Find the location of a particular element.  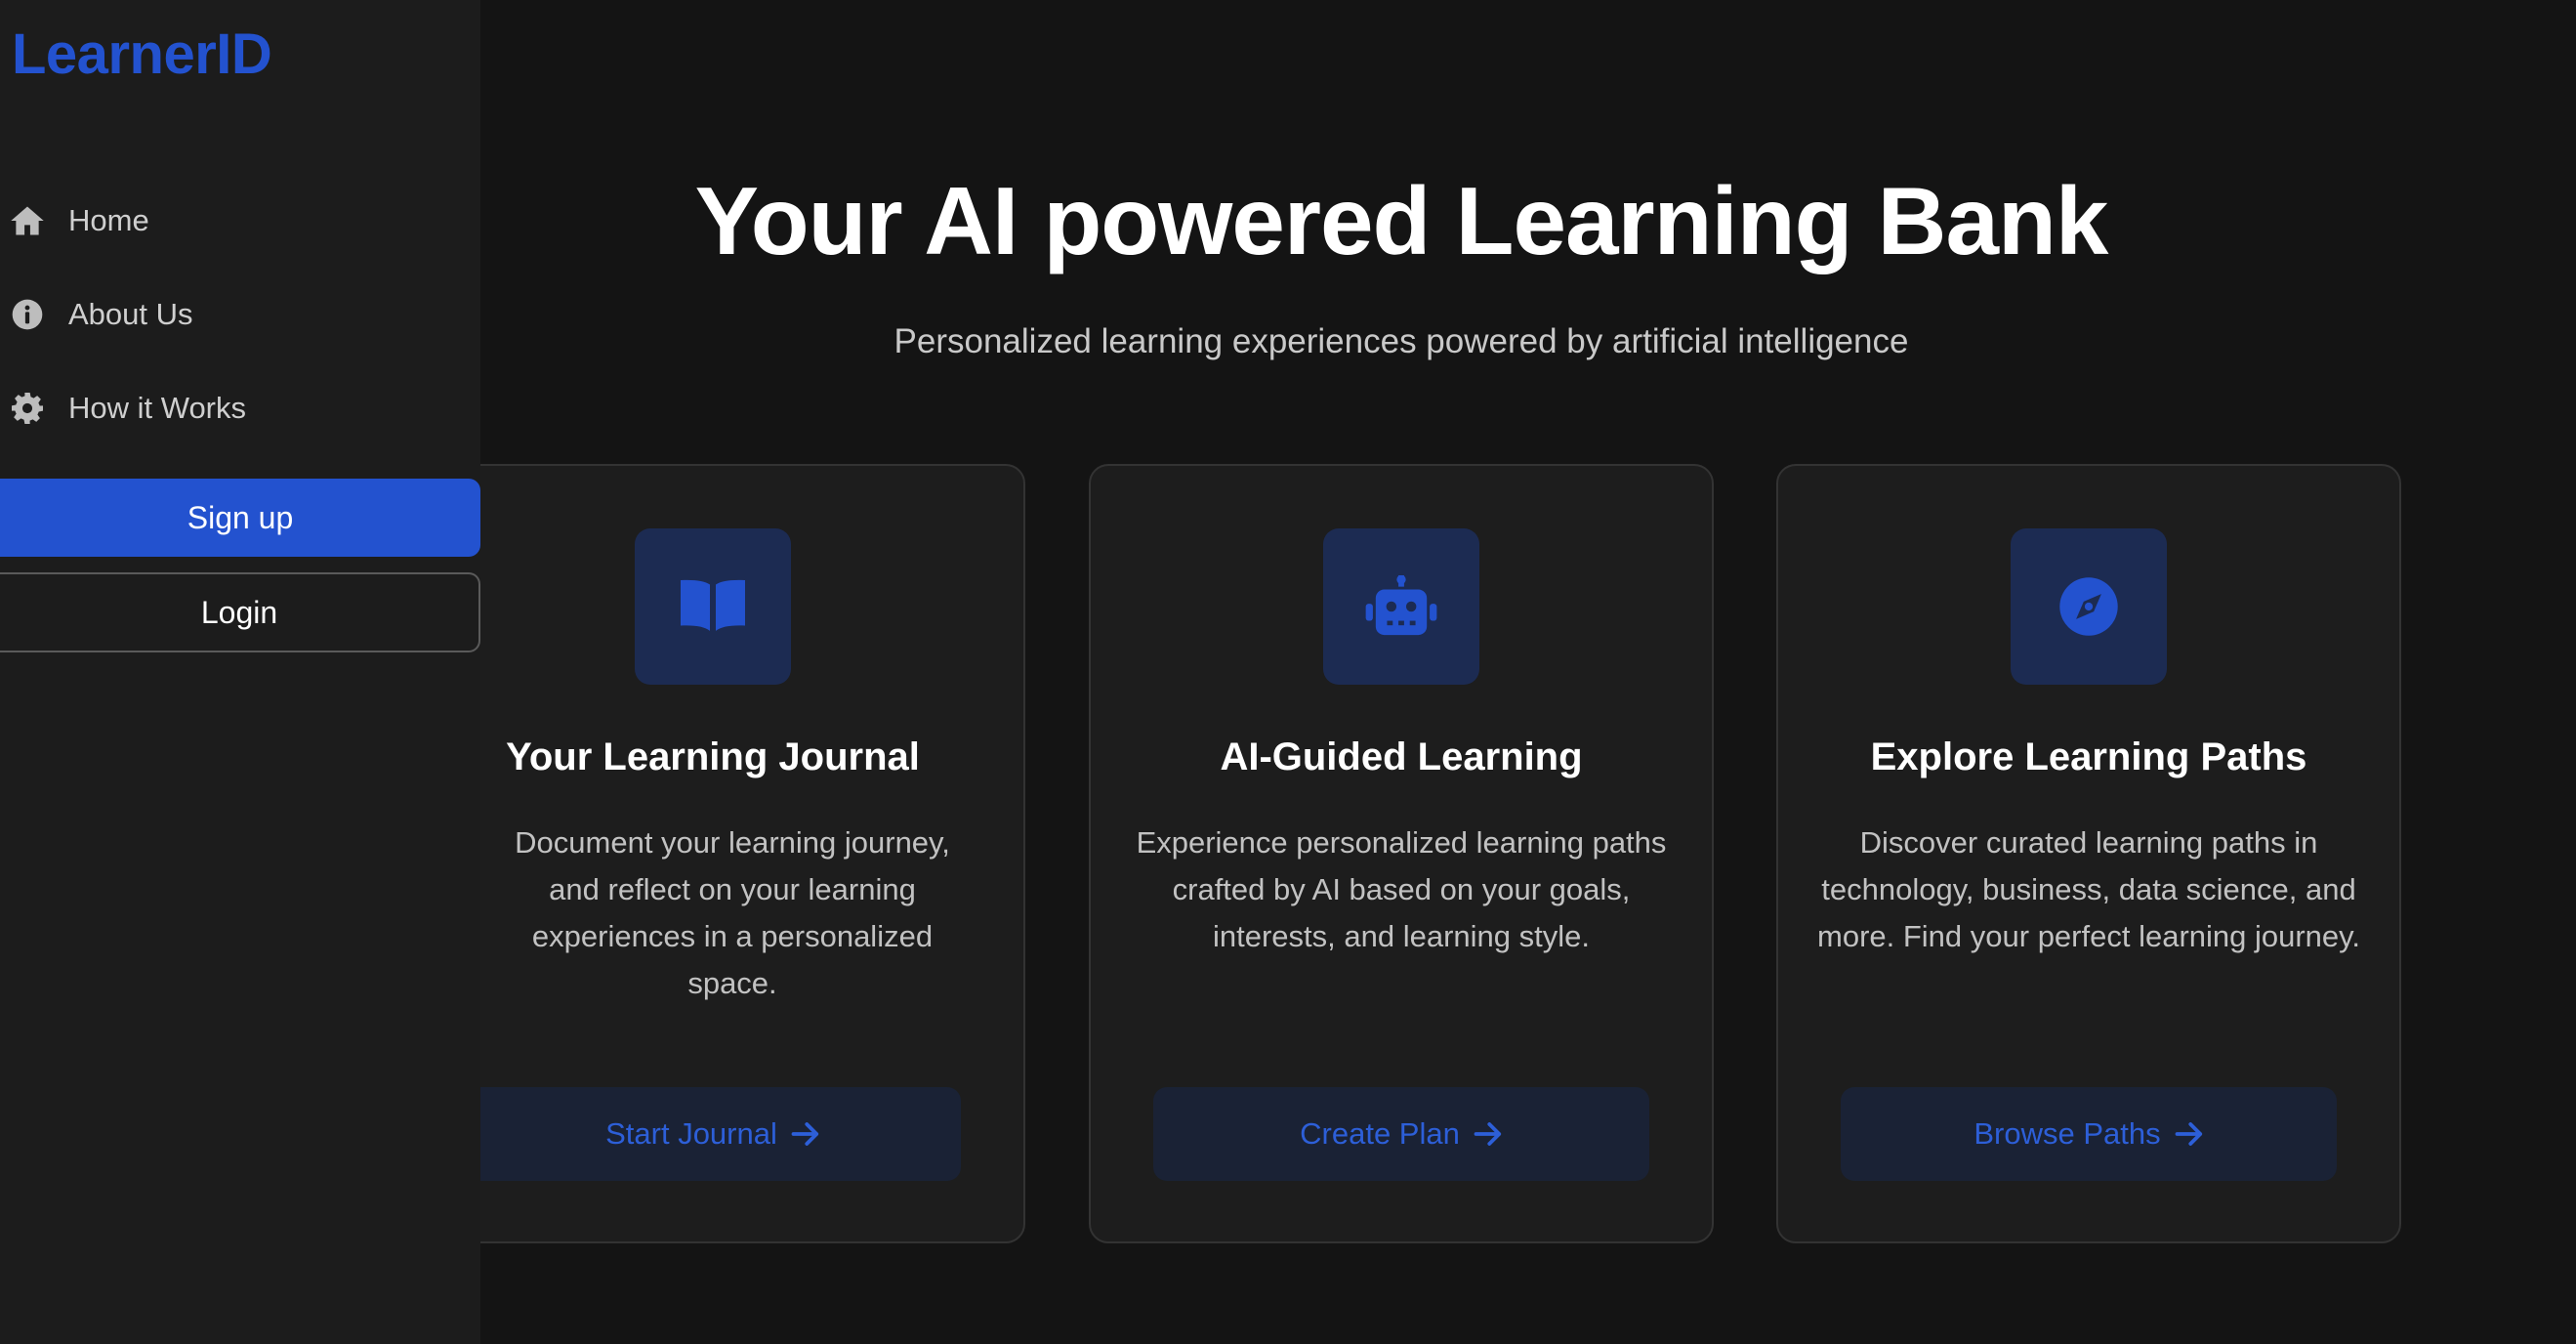

home-icon is located at coordinates (27, 220).